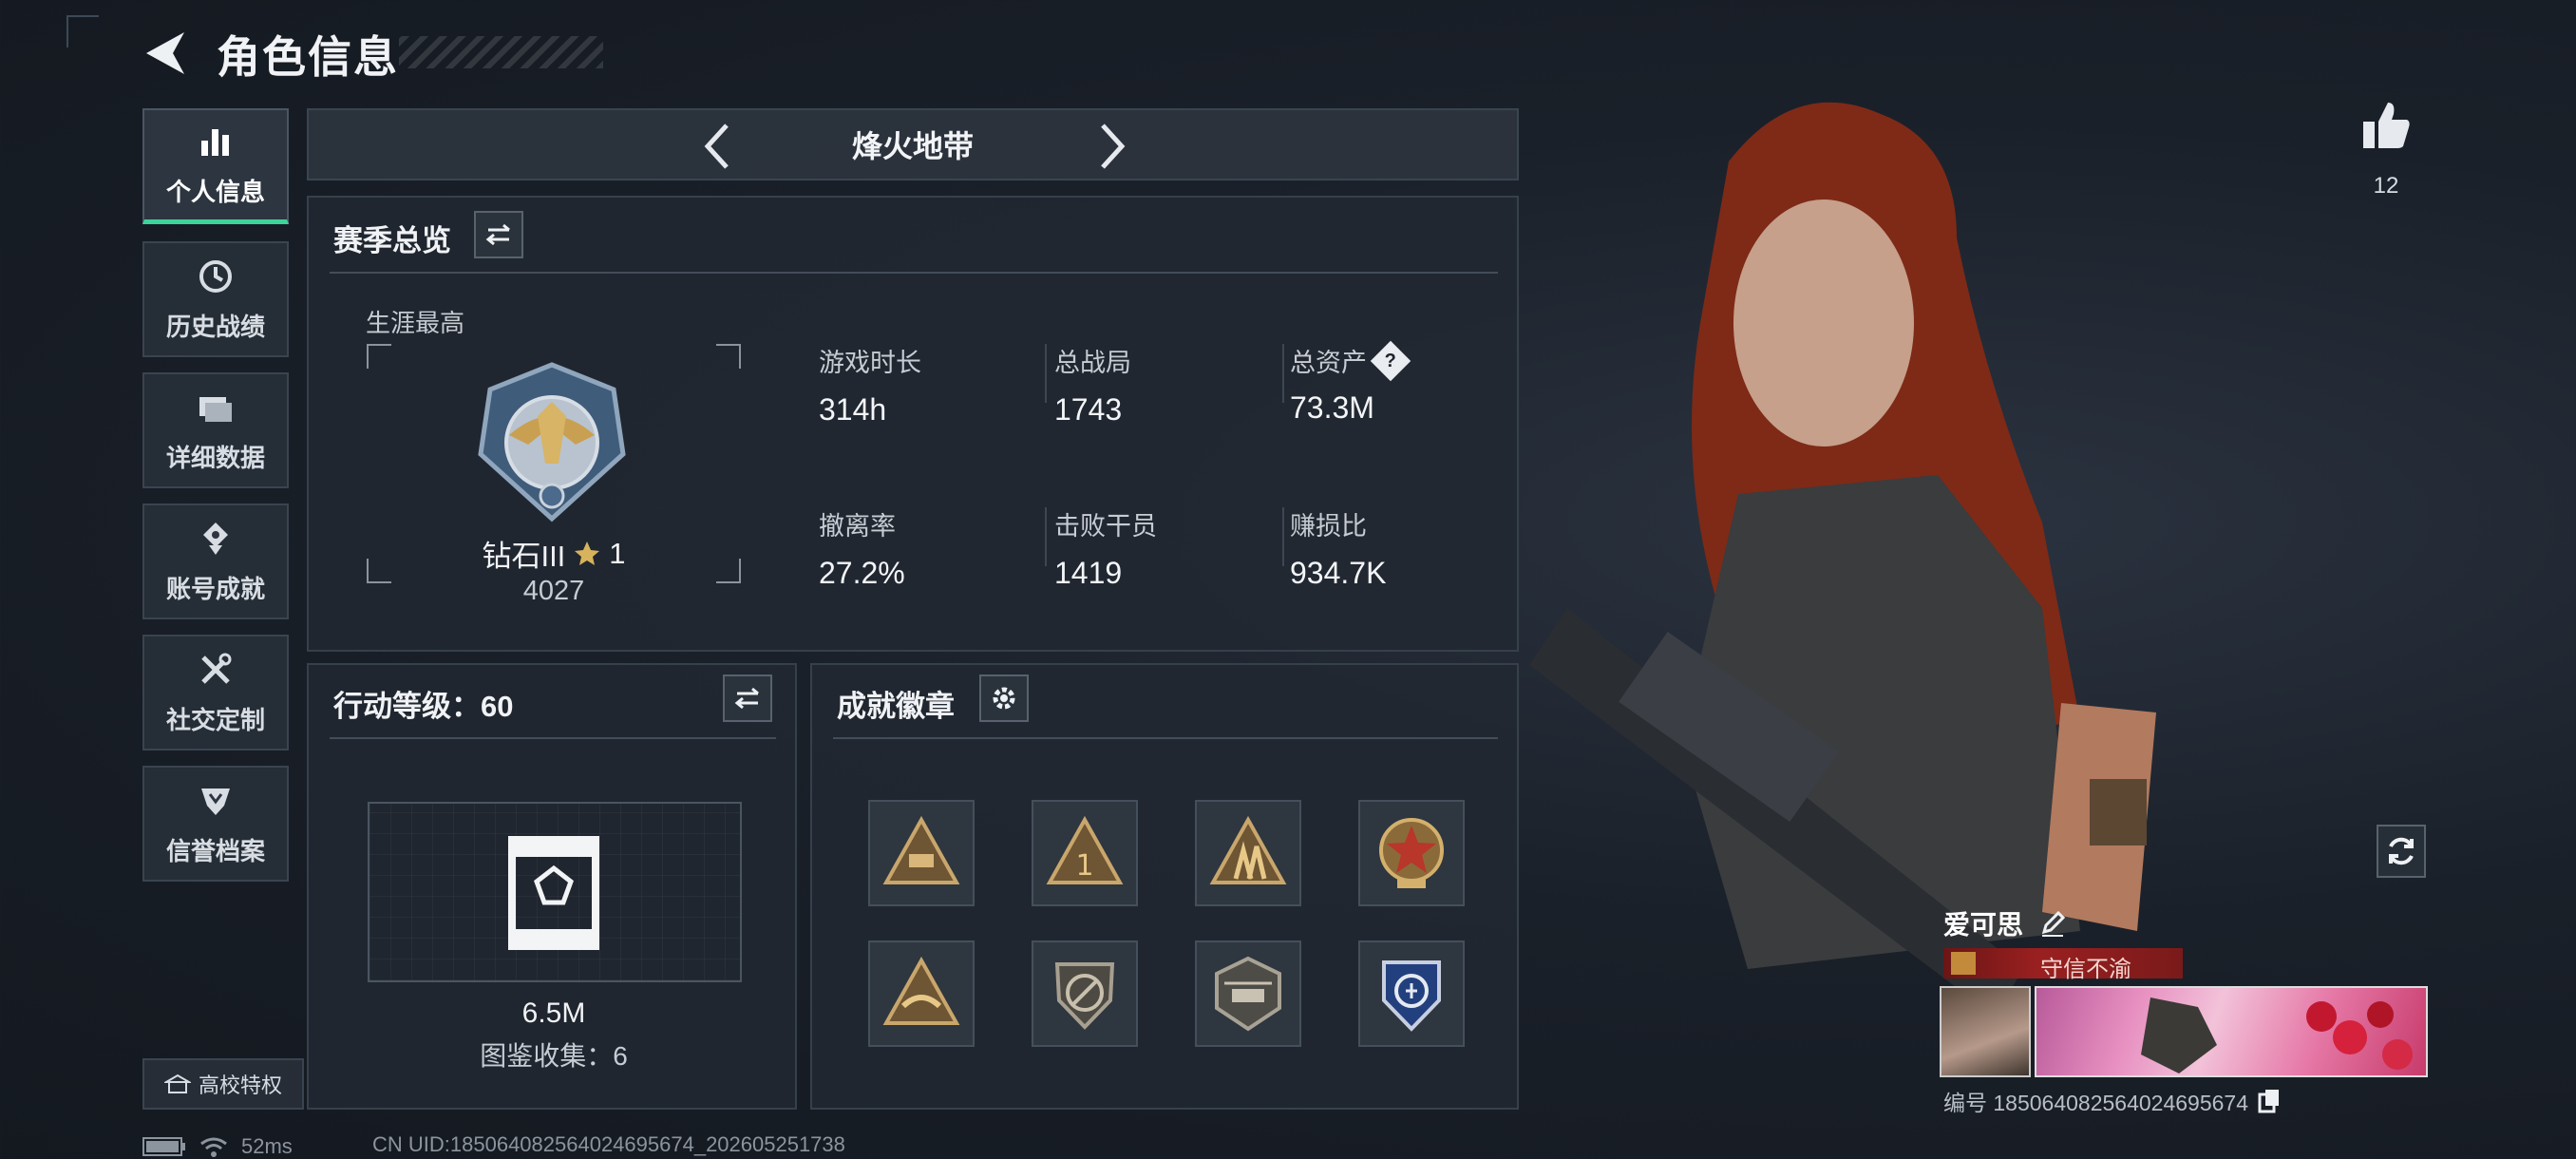 The image size is (2576, 1159). I want to click on history-clock-icon, so click(215, 276).